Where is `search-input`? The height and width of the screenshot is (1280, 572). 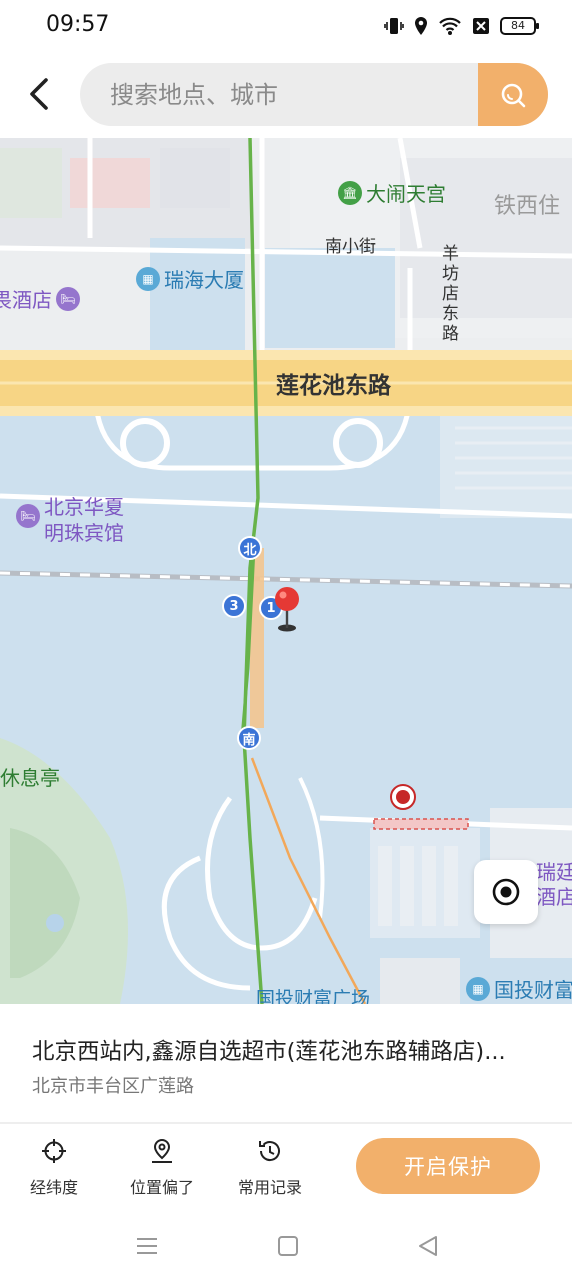
search-input is located at coordinates (290, 94).